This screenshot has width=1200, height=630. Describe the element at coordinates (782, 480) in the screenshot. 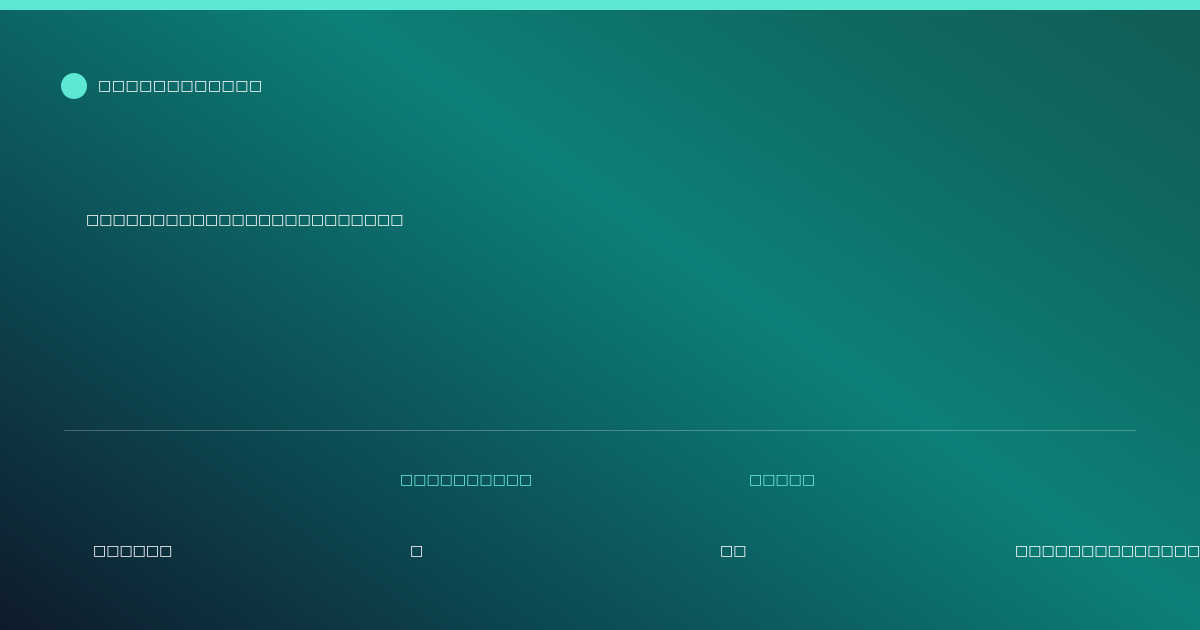

I see `stat-label-2: □□□□□` at that location.